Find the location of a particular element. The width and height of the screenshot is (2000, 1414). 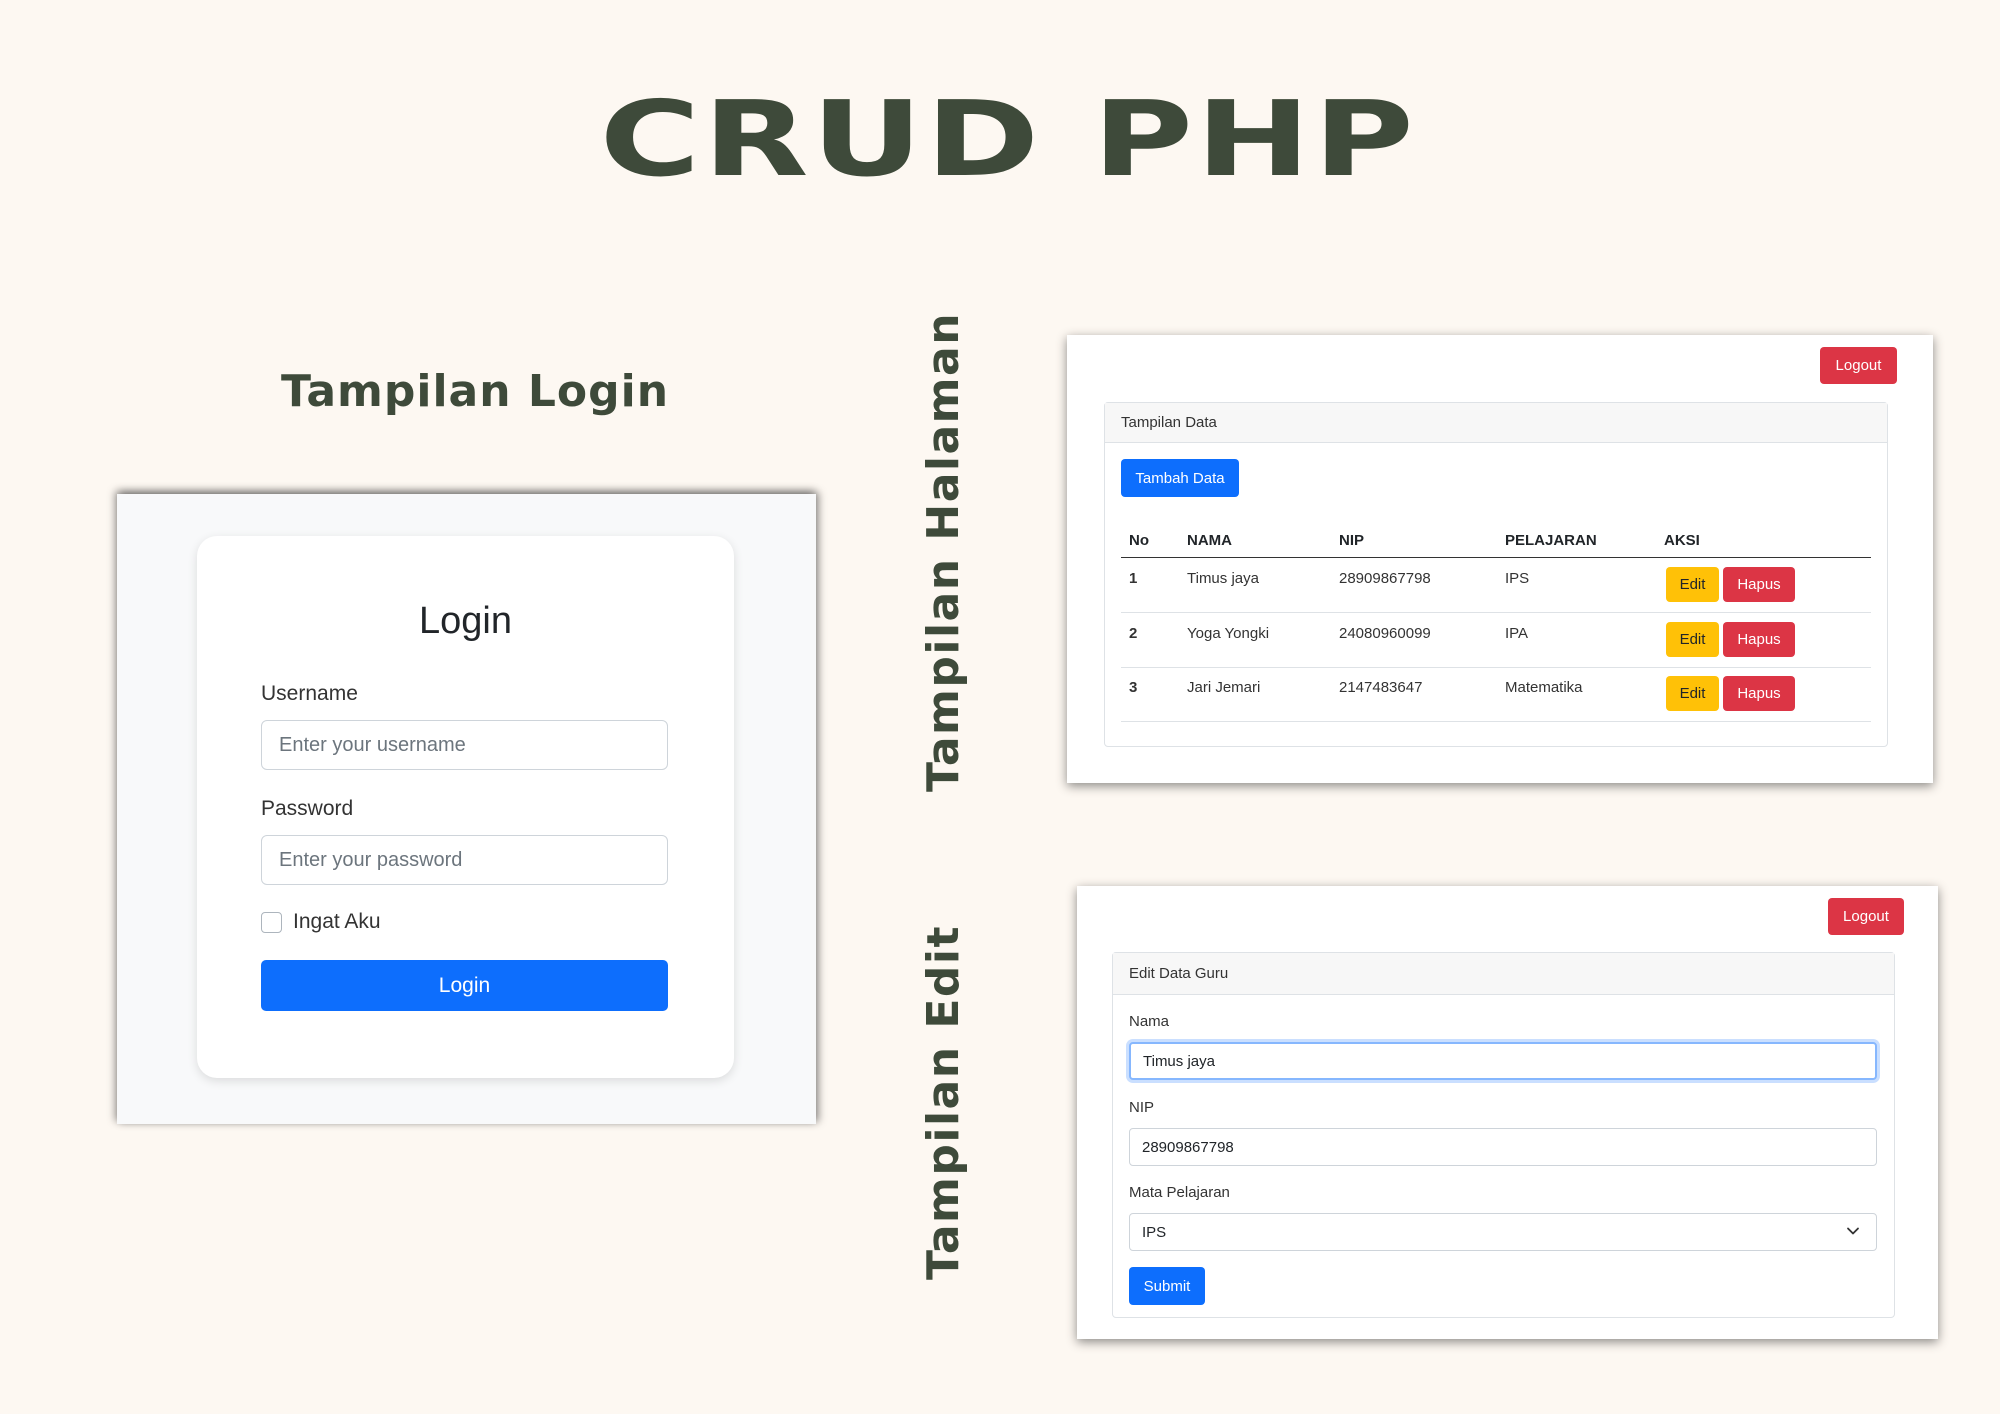

mapel-select-value: IPS is located at coordinates (1154, 1232).